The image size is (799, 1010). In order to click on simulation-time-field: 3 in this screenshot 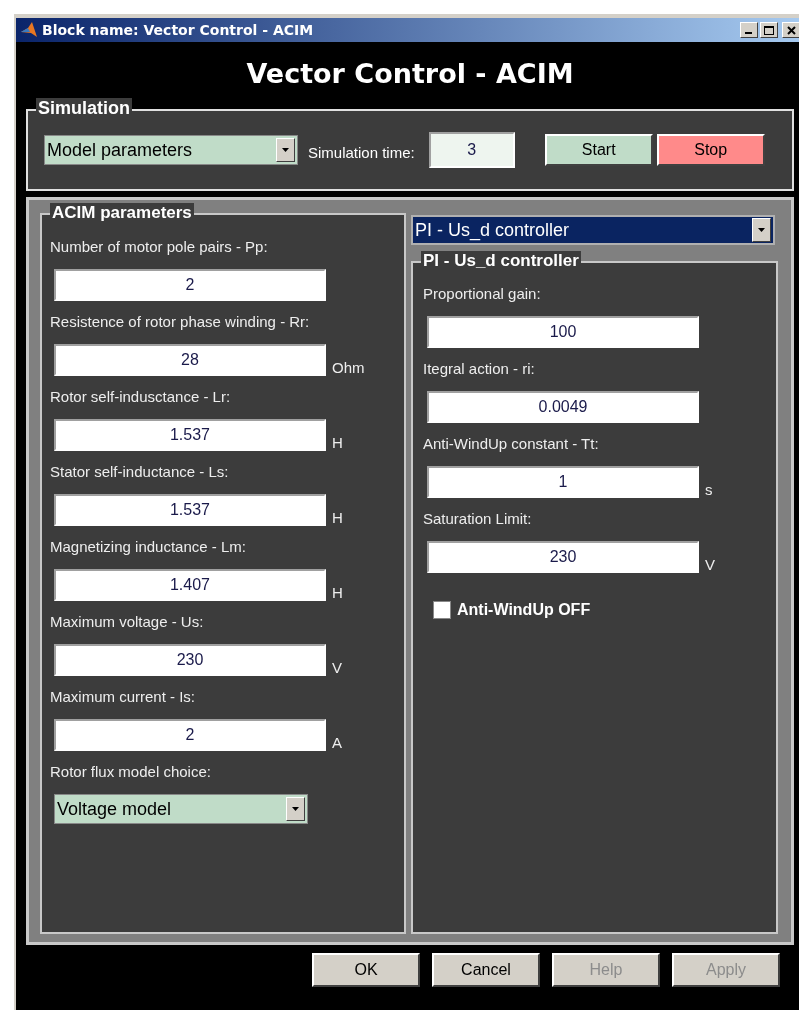, I will do `click(471, 150)`.